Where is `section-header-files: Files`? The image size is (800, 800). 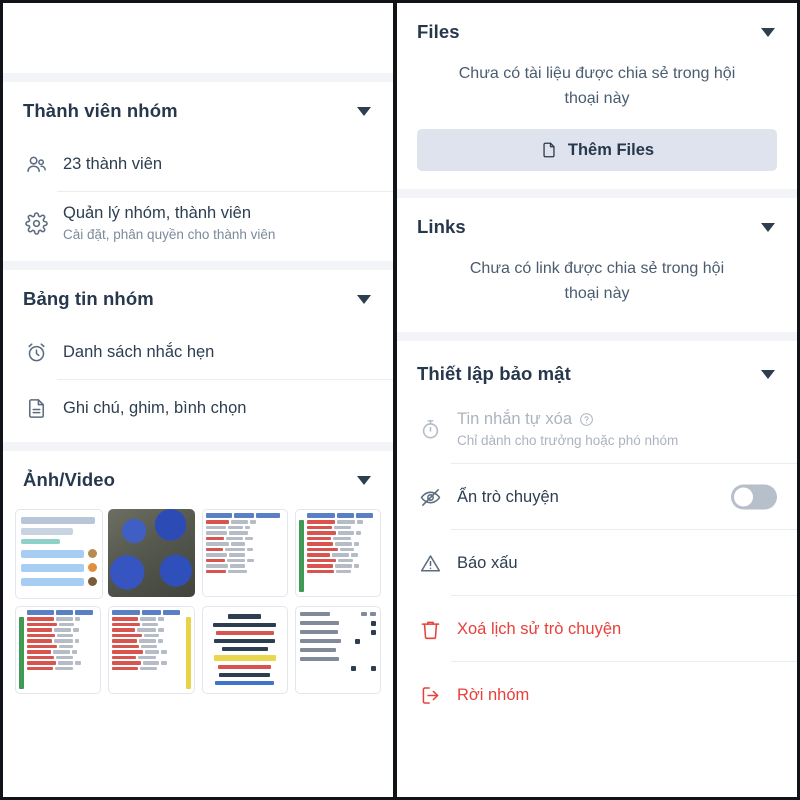
section-header-files: Files is located at coordinates (597, 30).